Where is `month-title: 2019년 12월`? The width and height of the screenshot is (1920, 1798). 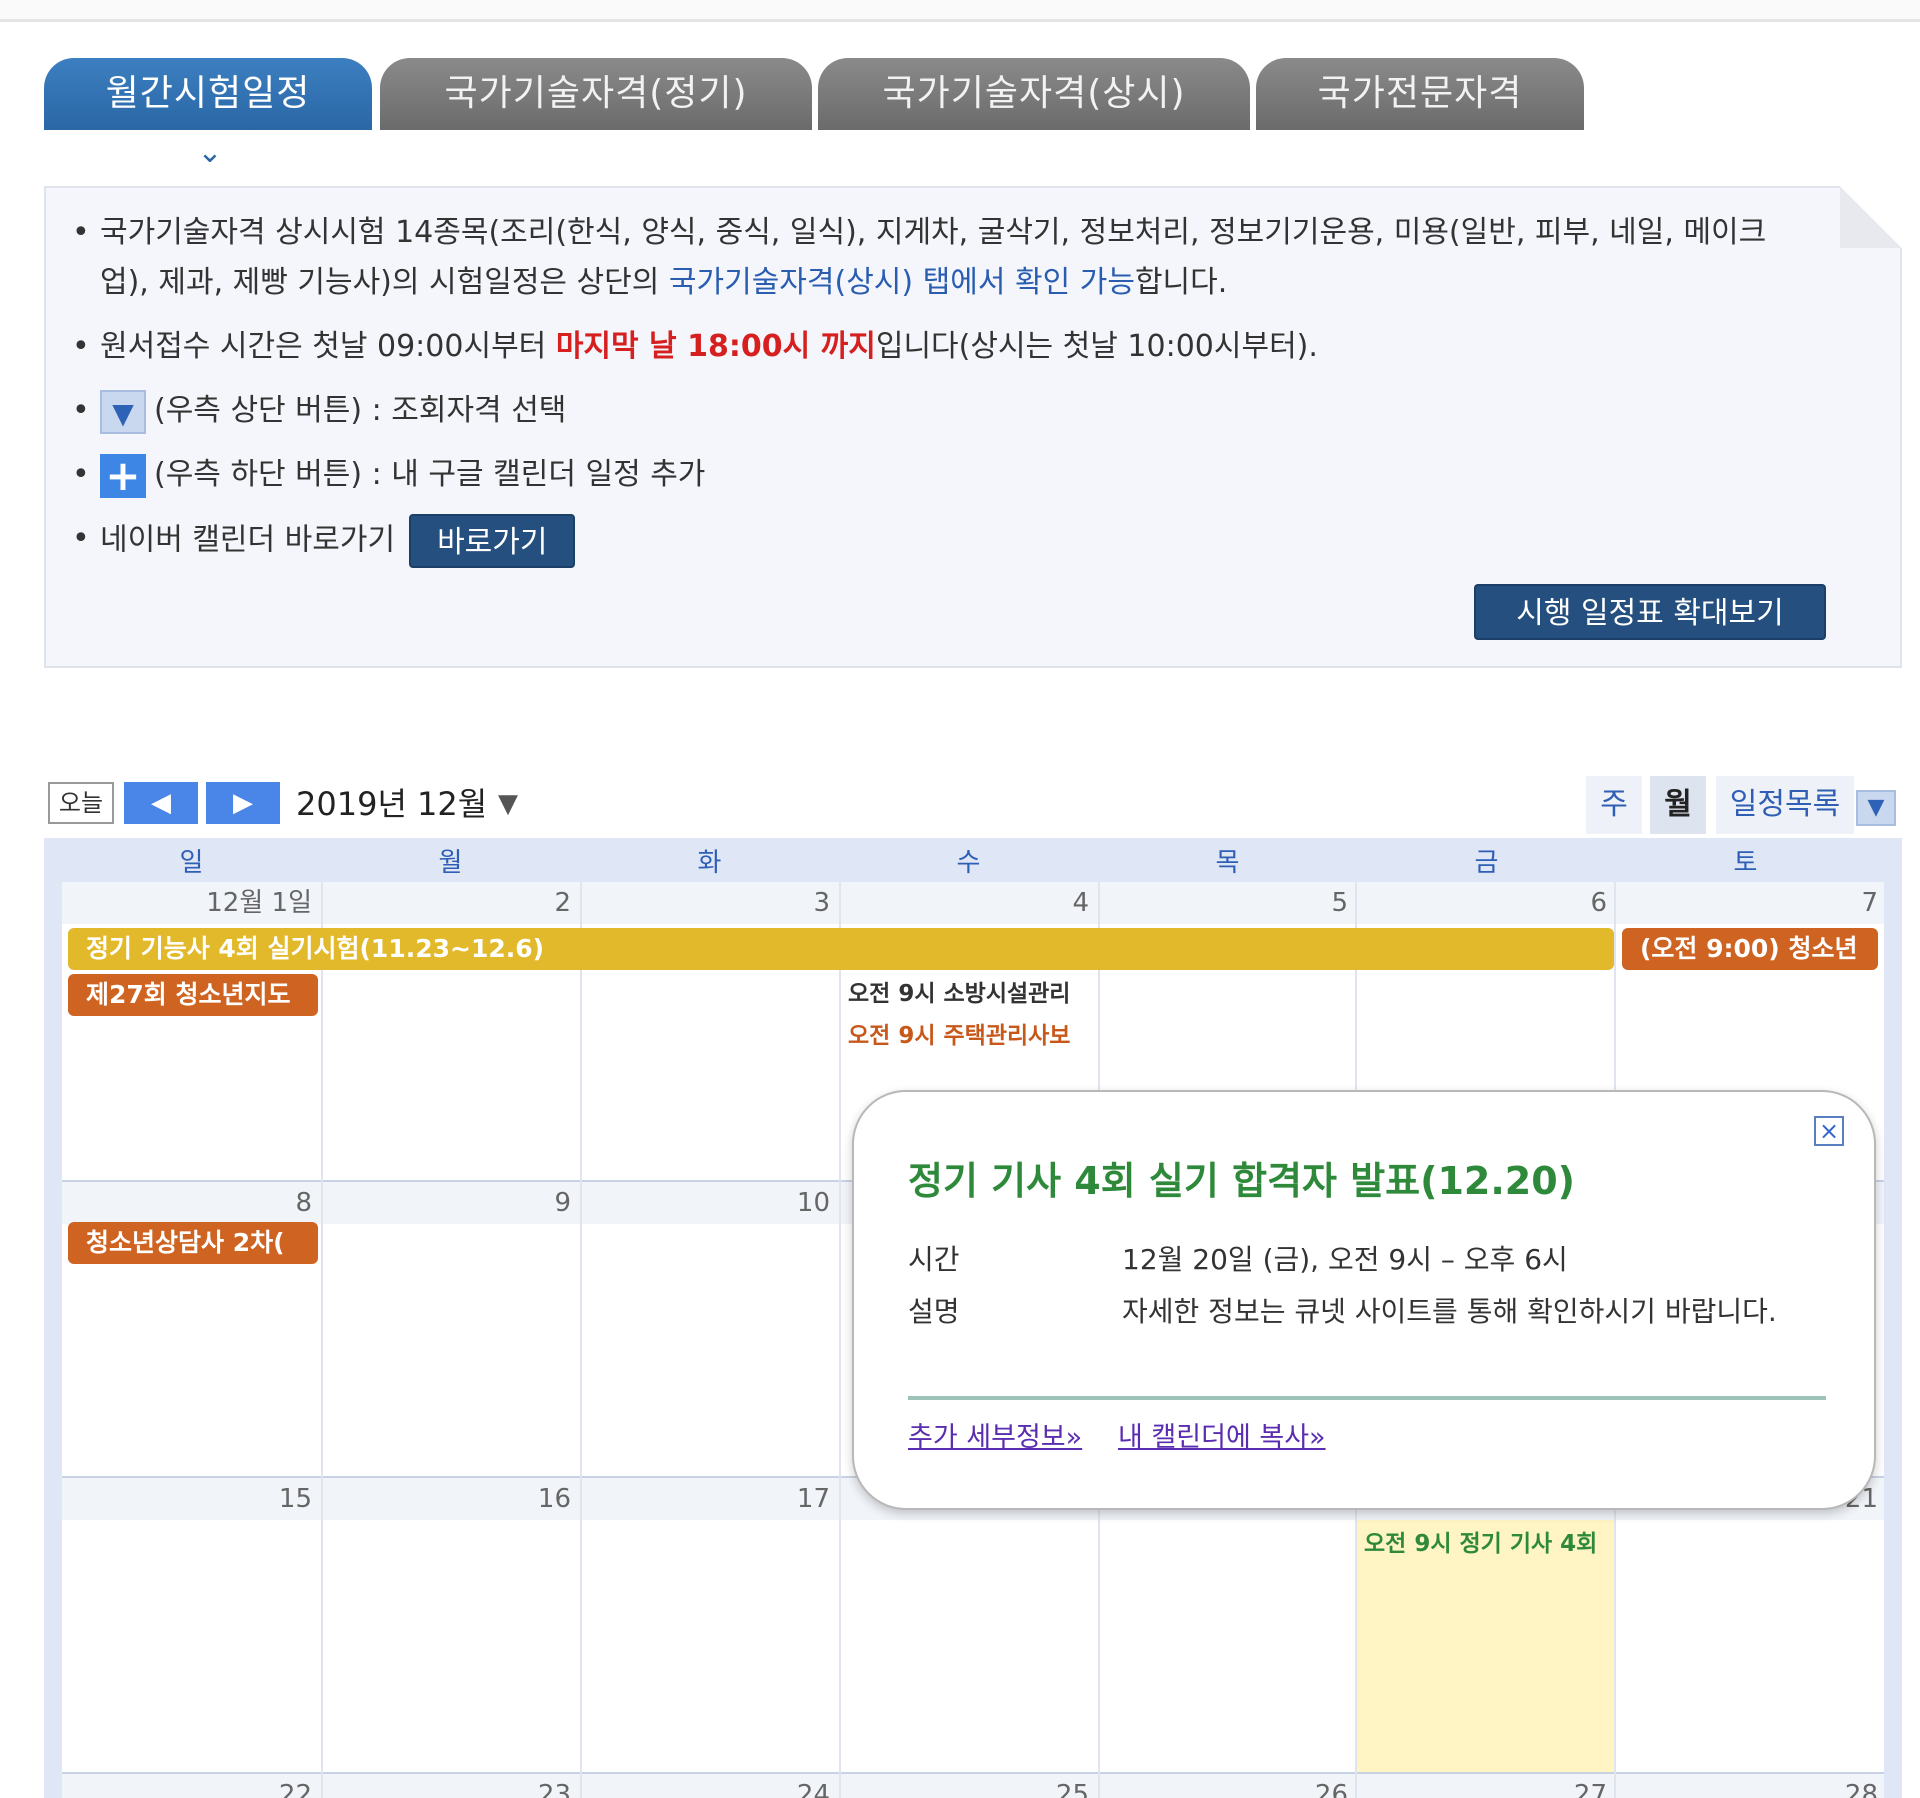
month-title: 2019년 12월 is located at coordinates (392, 804).